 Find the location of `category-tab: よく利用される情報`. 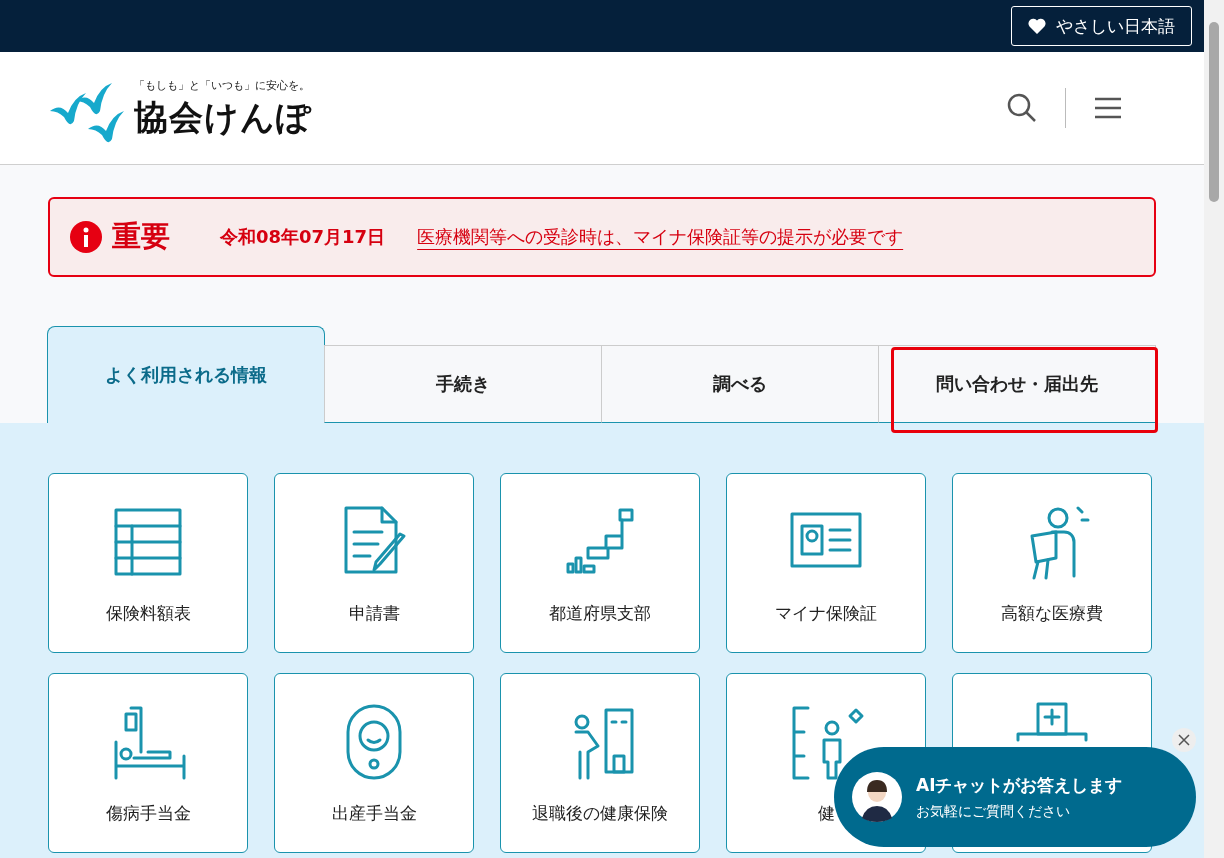

category-tab: よく利用される情報 is located at coordinates (186, 374).